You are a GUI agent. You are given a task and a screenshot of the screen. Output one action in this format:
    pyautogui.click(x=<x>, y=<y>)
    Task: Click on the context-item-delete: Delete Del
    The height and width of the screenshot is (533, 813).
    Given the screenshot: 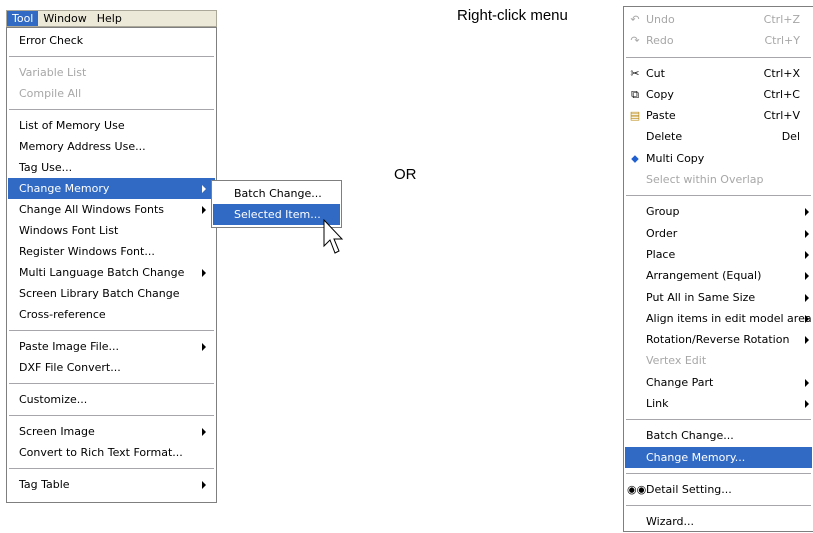 What is the action you would take?
    pyautogui.click(x=718, y=136)
    